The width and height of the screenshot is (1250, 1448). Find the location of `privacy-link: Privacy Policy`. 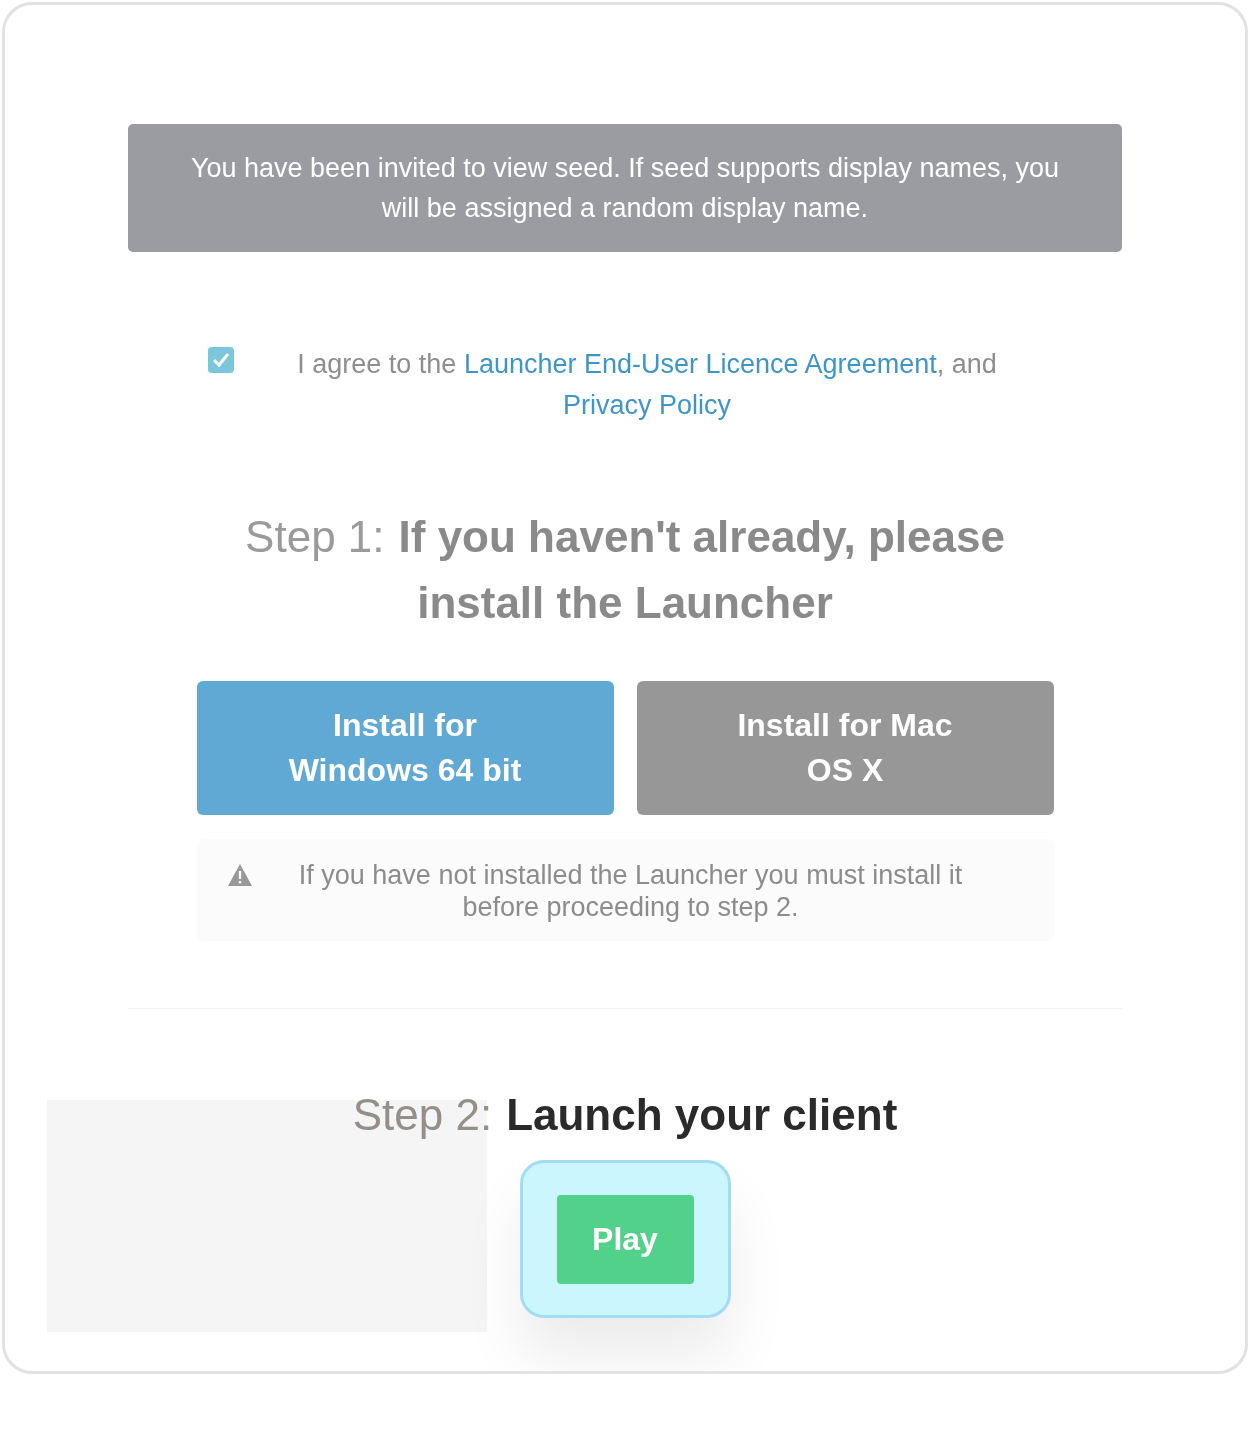

privacy-link: Privacy Policy is located at coordinates (646, 405).